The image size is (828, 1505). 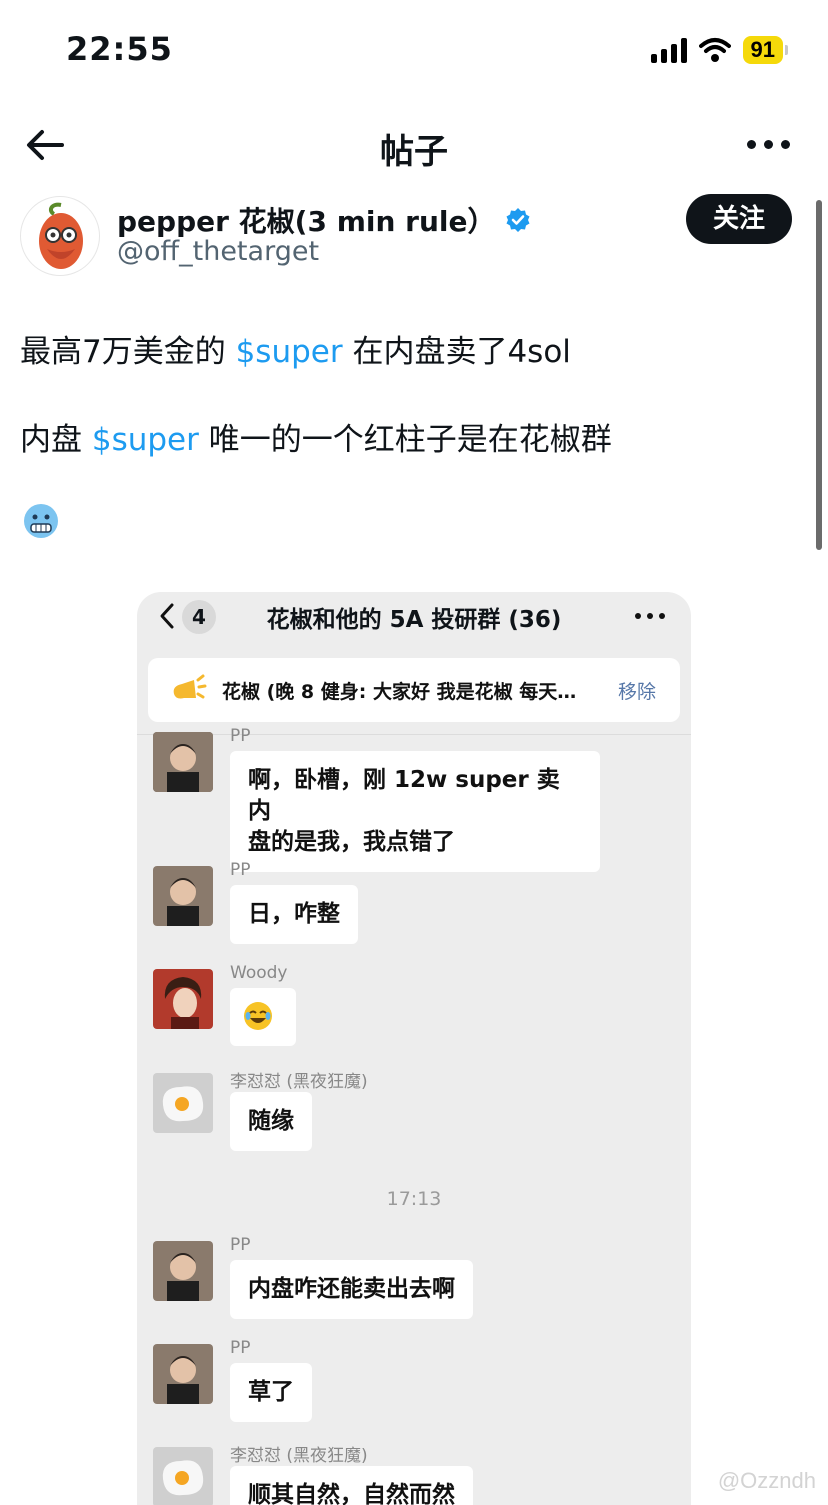 What do you see at coordinates (414, 1199) in the screenshot?
I see `chat-time-divider: 17:13` at bounding box center [414, 1199].